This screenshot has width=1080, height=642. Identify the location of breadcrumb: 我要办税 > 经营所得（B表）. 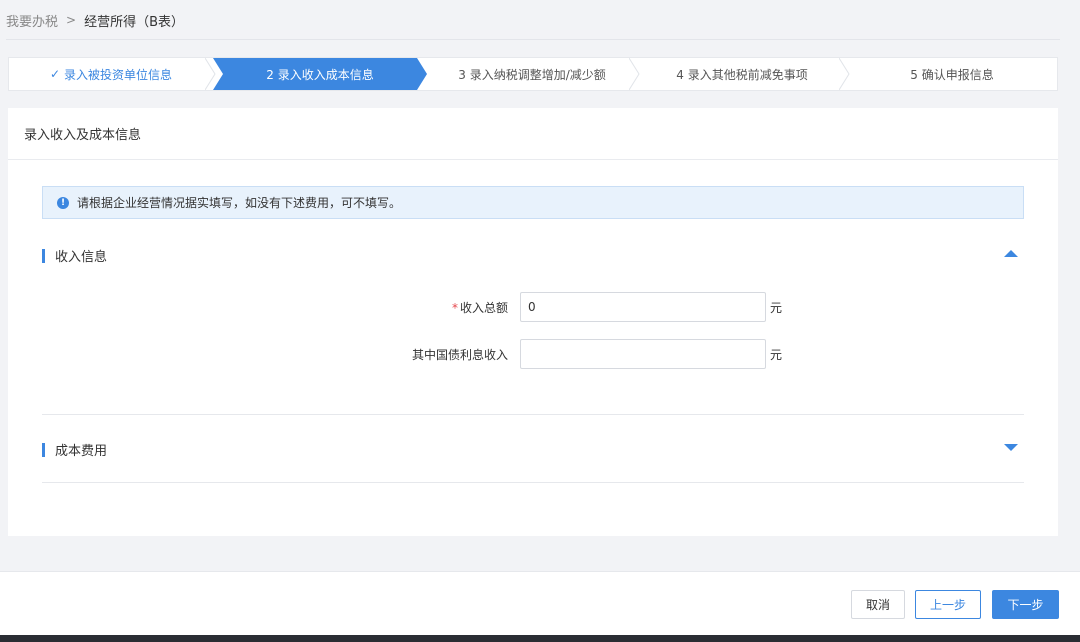
(540, 20).